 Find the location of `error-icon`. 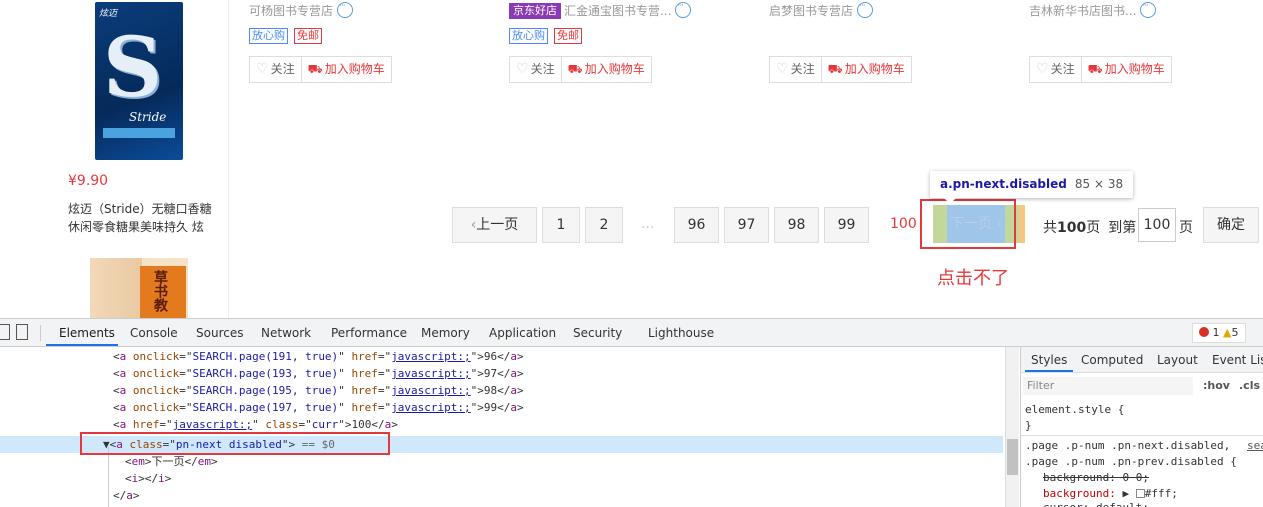

error-icon is located at coordinates (1204, 332).